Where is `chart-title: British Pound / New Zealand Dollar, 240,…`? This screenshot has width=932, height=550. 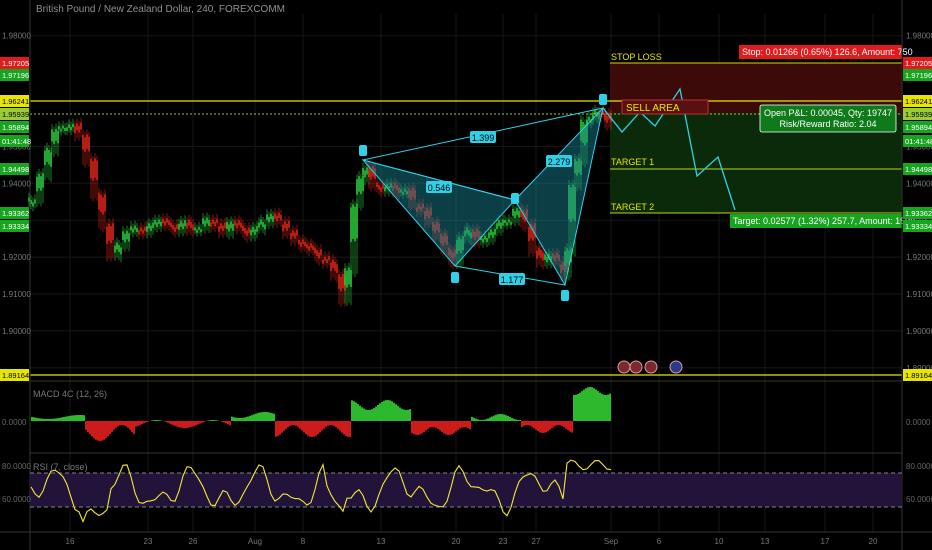
chart-title: British Pound / New Zealand Dollar, 240,… is located at coordinates (160, 9).